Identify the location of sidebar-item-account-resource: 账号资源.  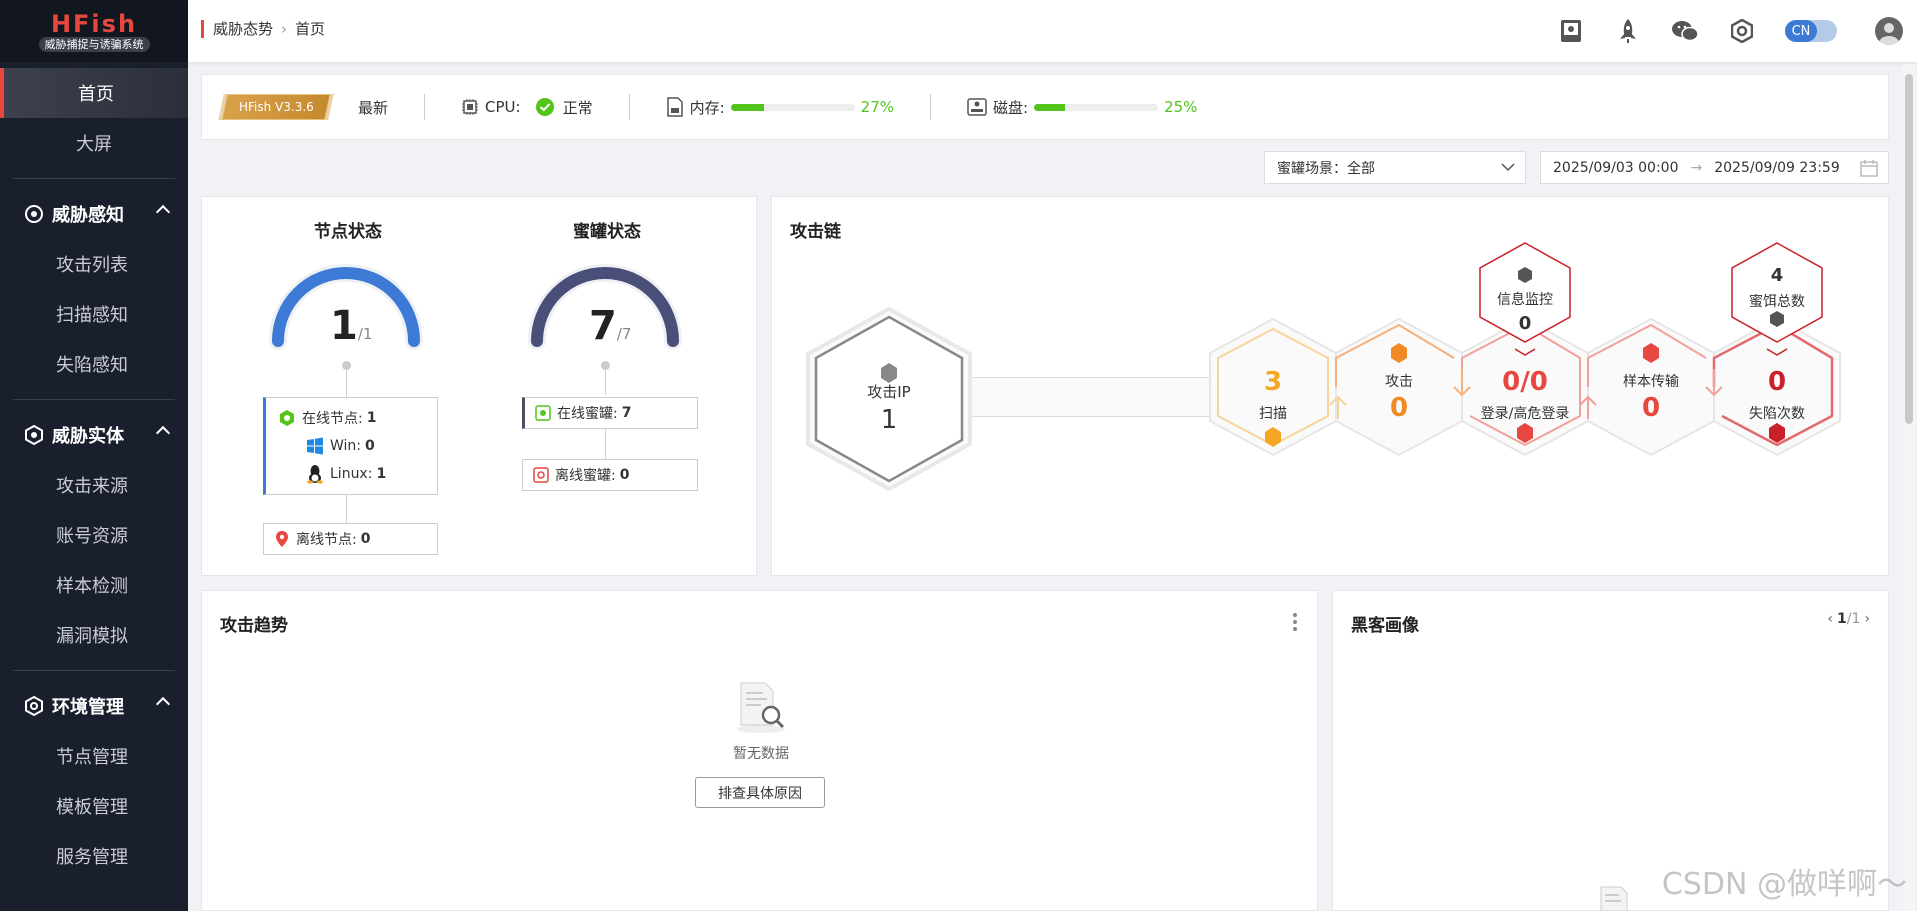
(94, 535).